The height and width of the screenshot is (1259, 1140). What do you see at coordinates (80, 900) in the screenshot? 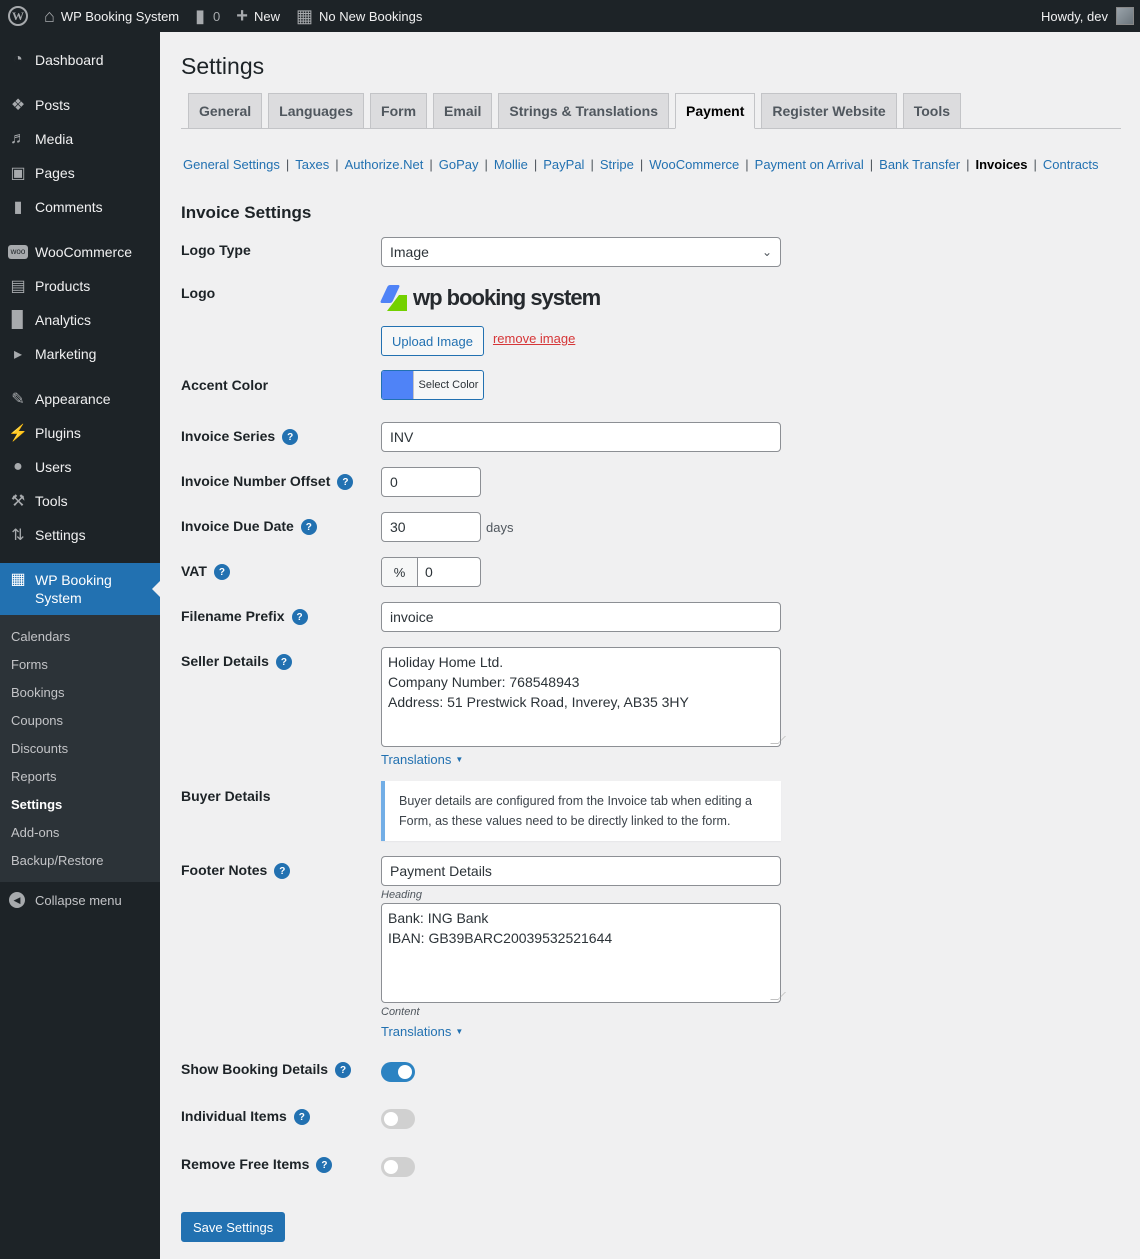
I see `collapse-menu-button: ◀ Collapse menu` at bounding box center [80, 900].